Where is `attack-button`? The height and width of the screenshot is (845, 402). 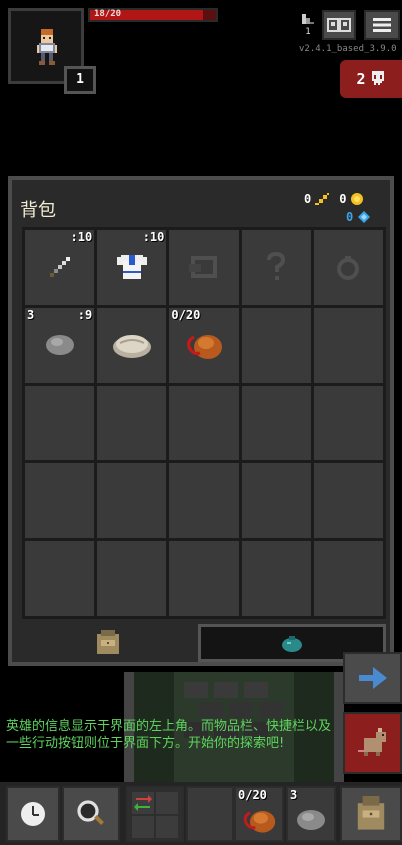 attack-button is located at coordinates (372, 743).